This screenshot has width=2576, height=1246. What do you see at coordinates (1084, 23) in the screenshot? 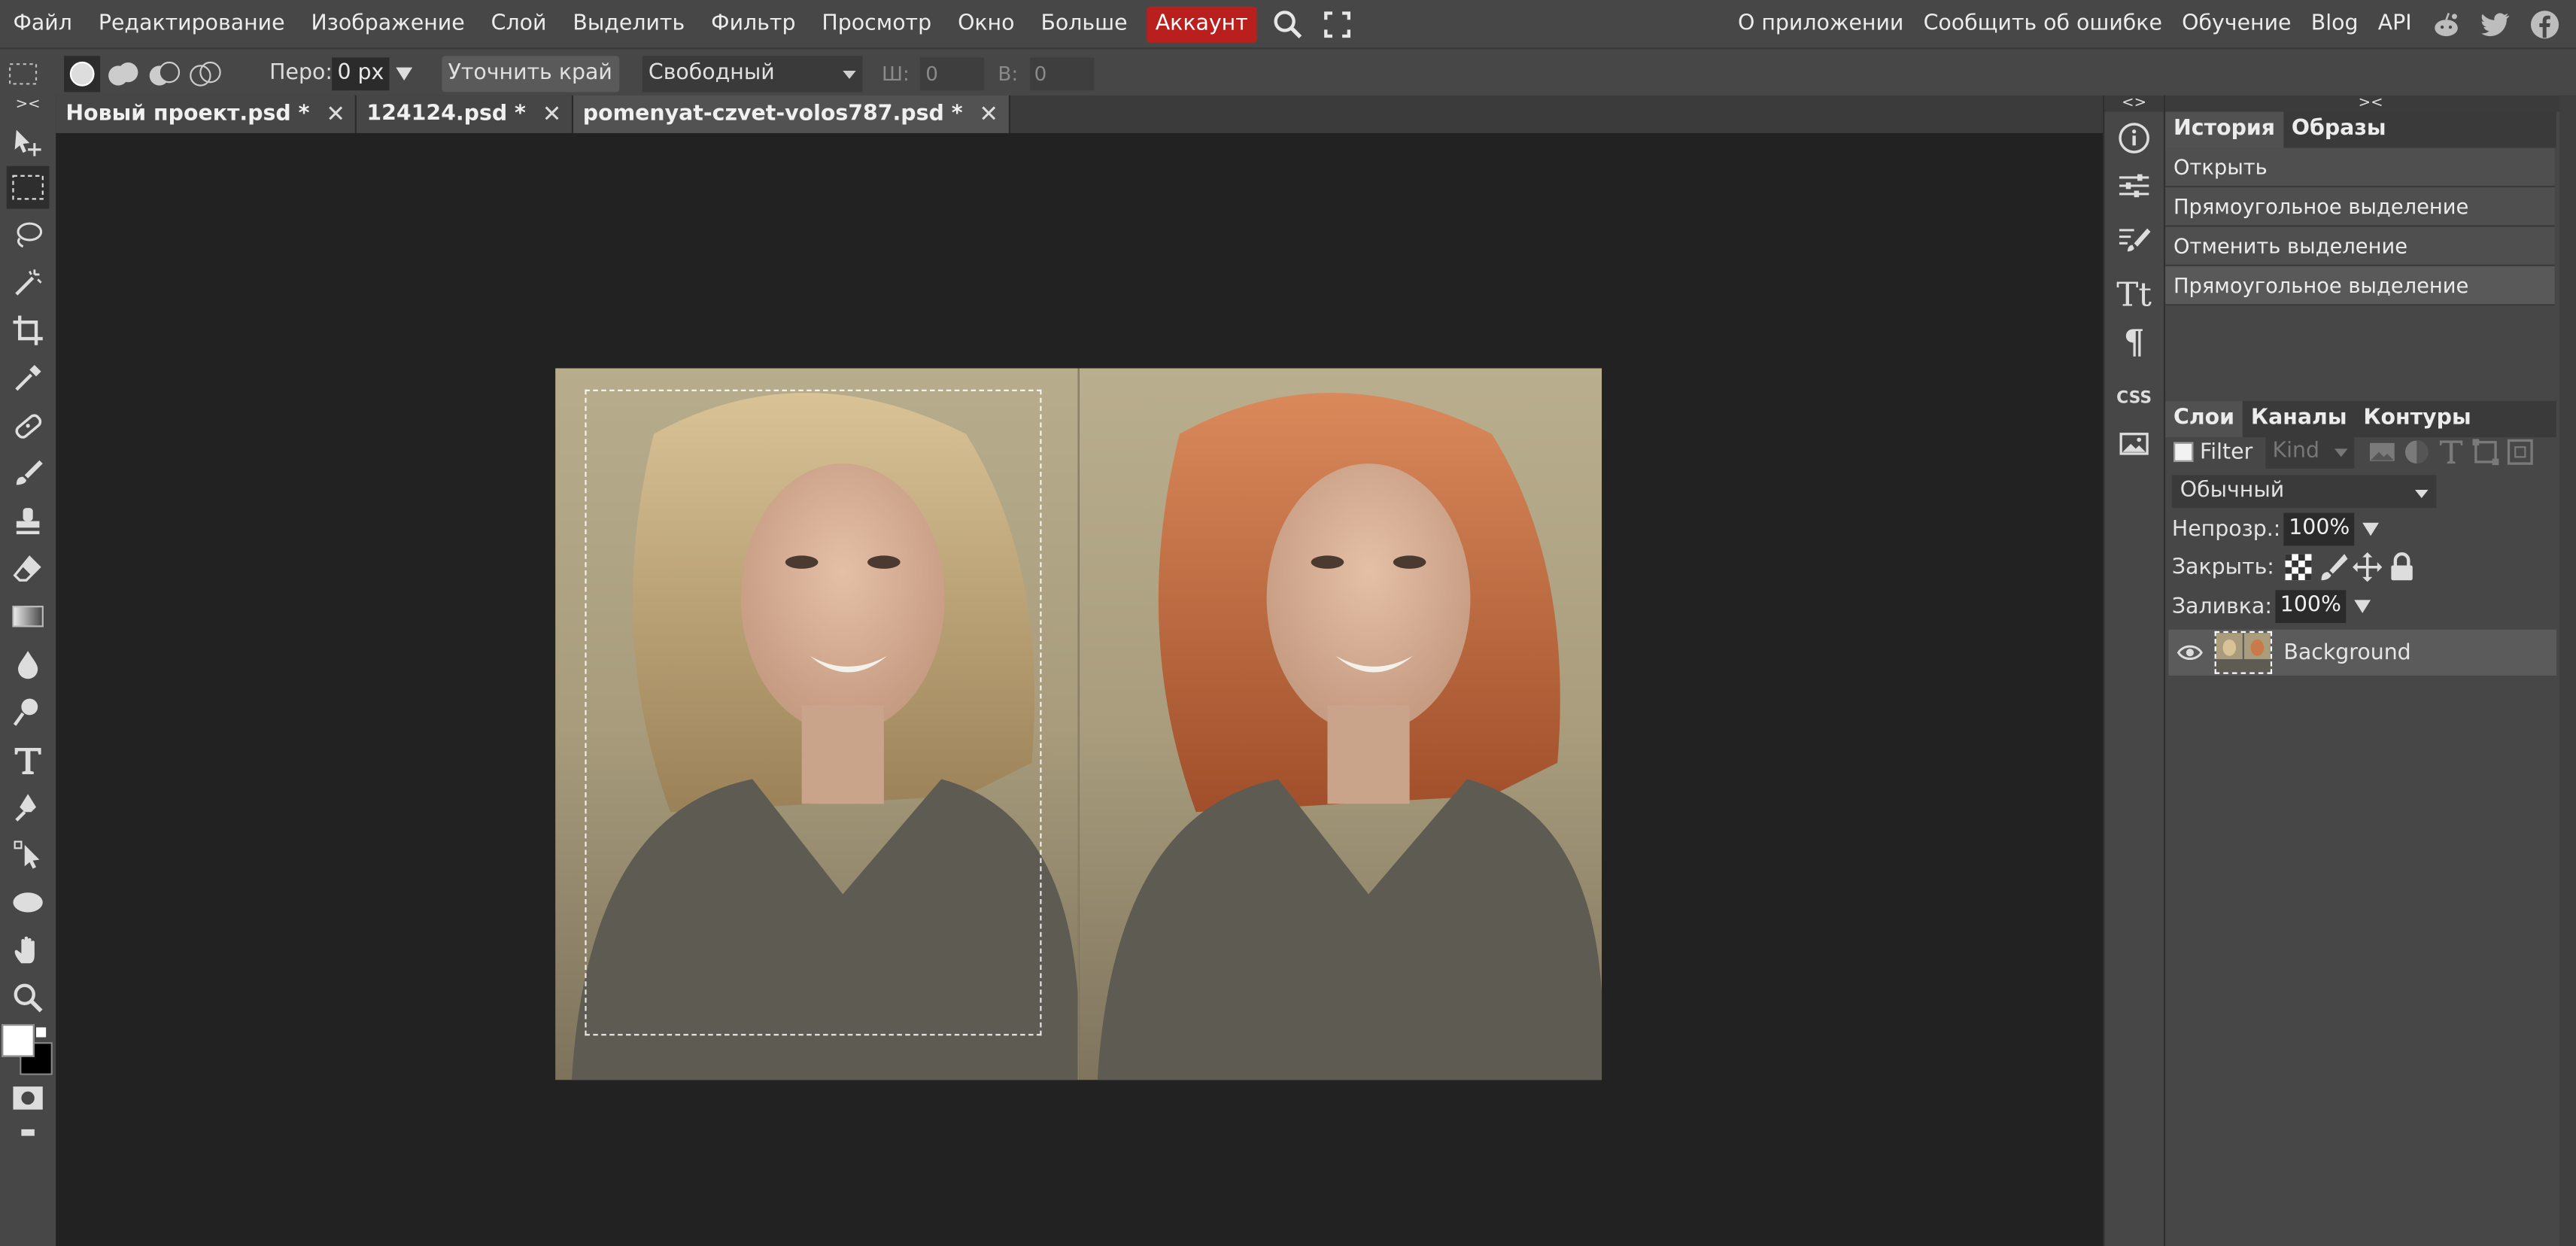
I see `menu-more: Больше` at bounding box center [1084, 23].